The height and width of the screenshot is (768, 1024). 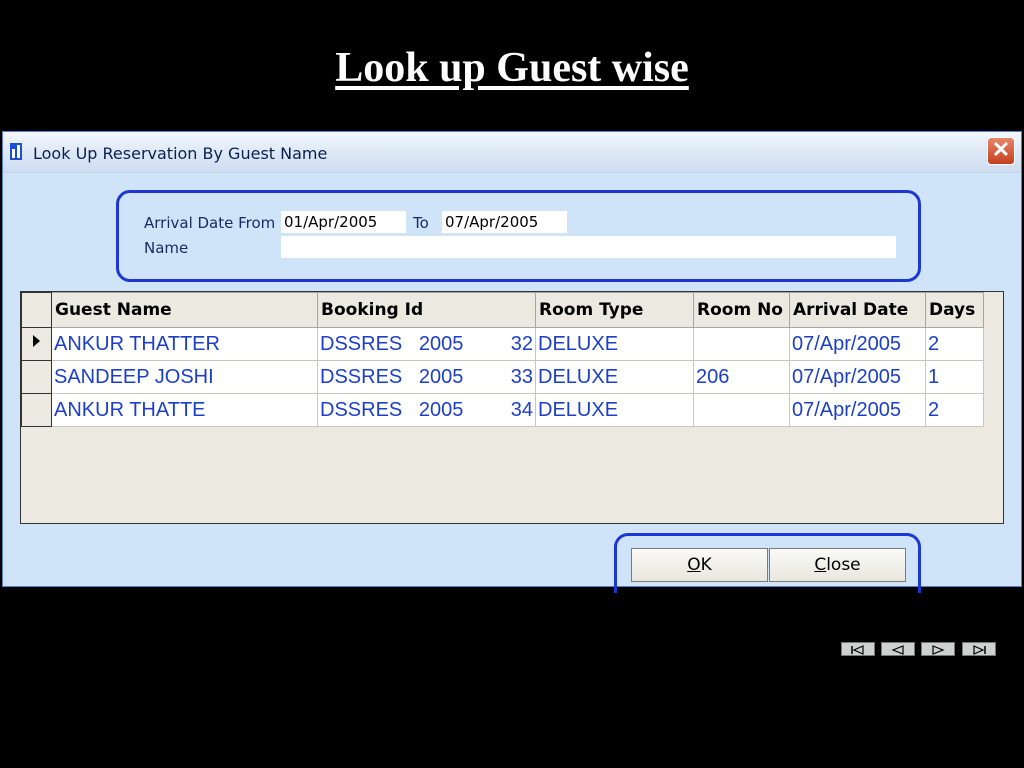 I want to click on guest-name-cell: ANKUR THATTE, so click(x=184, y=410).